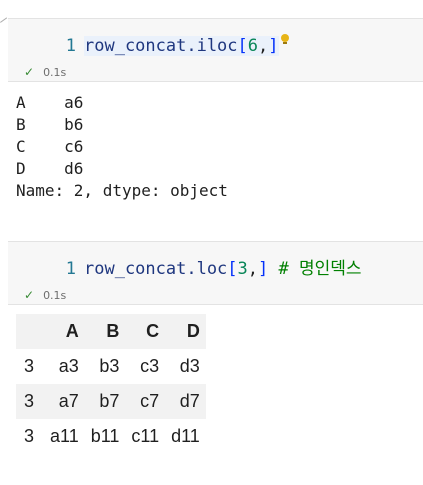 The height and width of the screenshot is (485, 423). Describe the element at coordinates (150, 366) in the screenshot. I see `table-cell: c3` at that location.